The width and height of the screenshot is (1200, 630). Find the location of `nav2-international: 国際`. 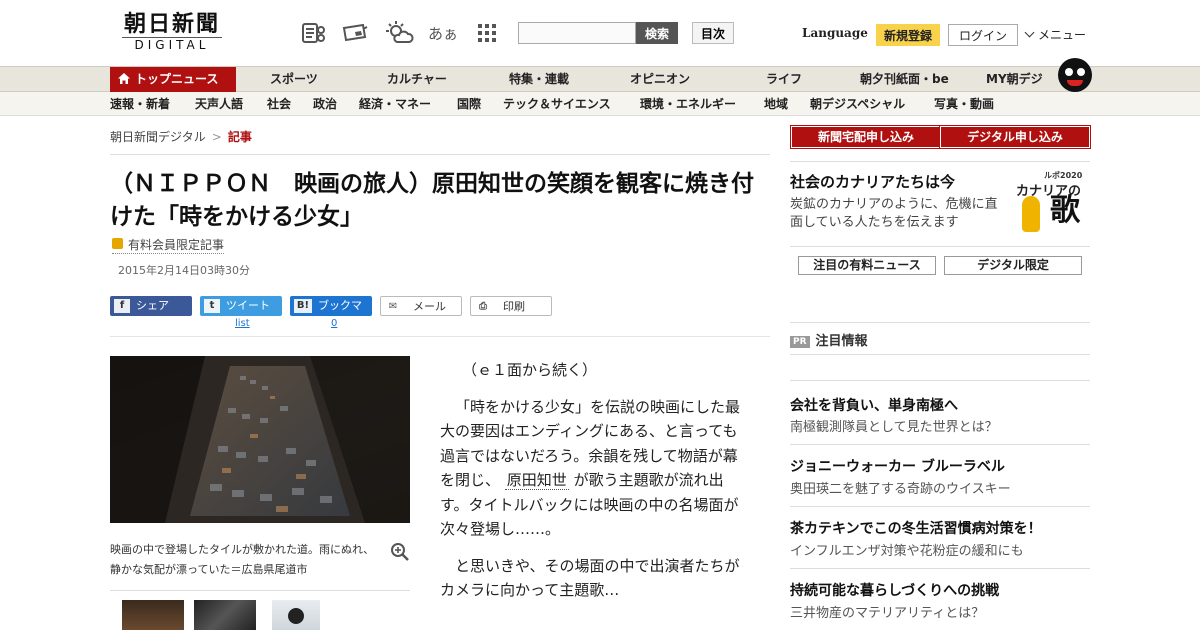

nav2-international: 国際 is located at coordinates (469, 104).